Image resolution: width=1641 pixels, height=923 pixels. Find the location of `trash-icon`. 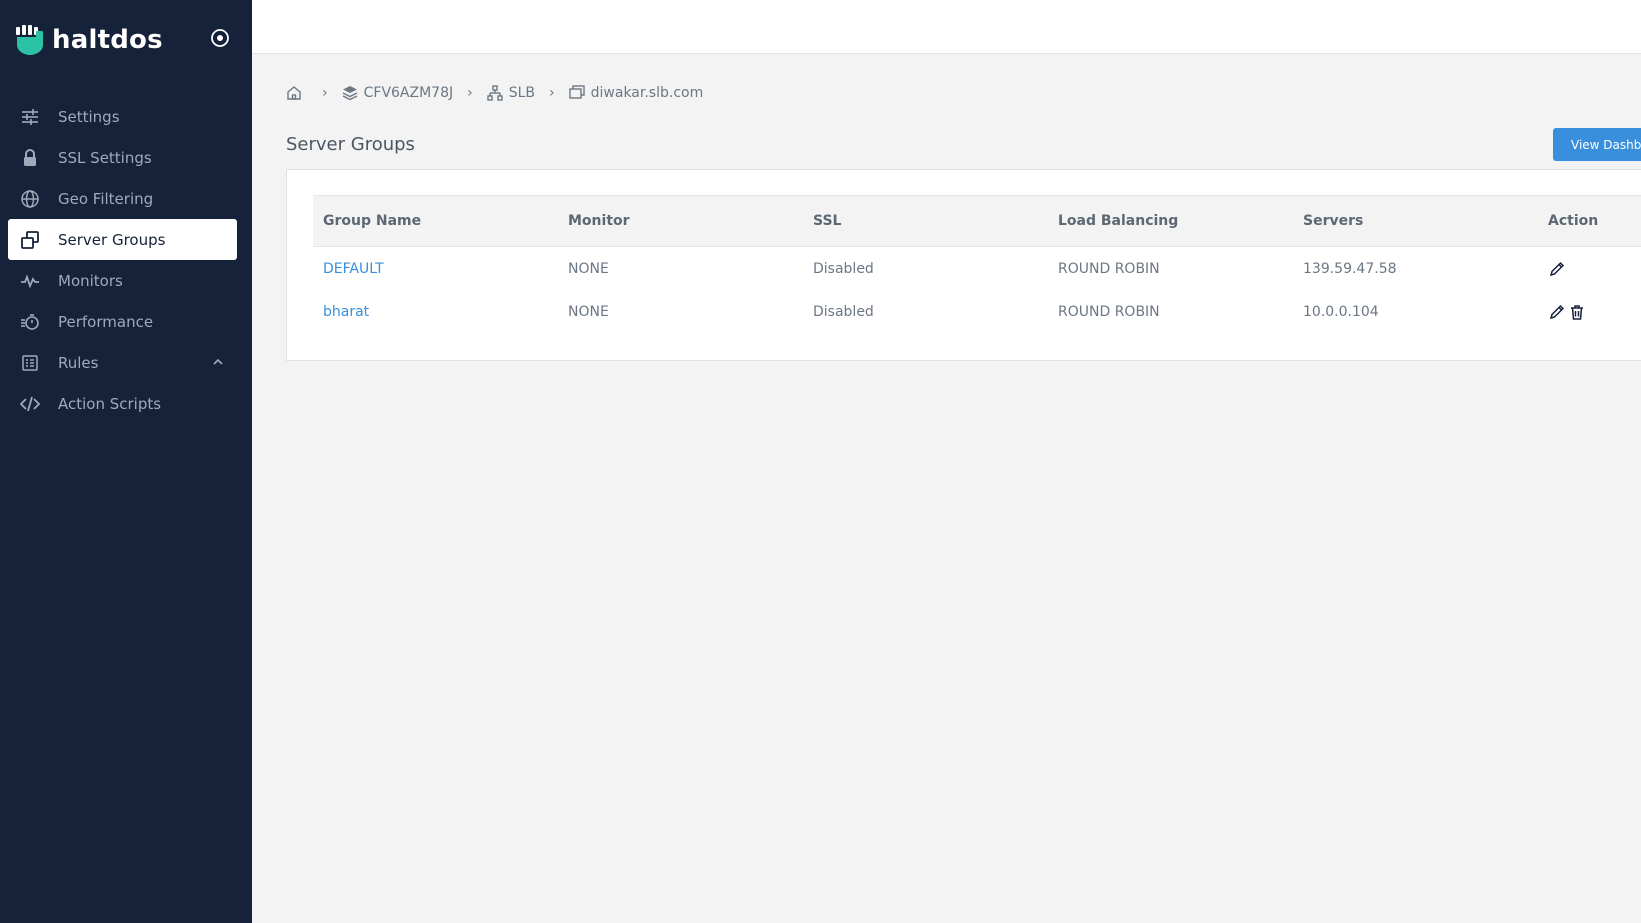

trash-icon is located at coordinates (1577, 312).